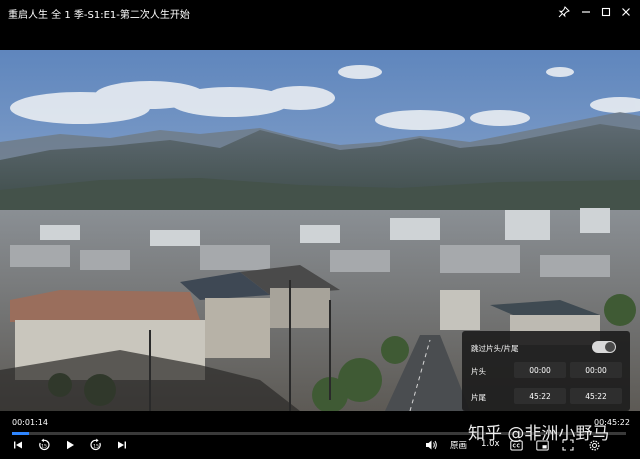 Image resolution: width=640 pixels, height=459 pixels. What do you see at coordinates (99, 15) in the screenshot?
I see `window-title: 重启人生 全 1 季-S1:E1-第二次人生开始` at bounding box center [99, 15].